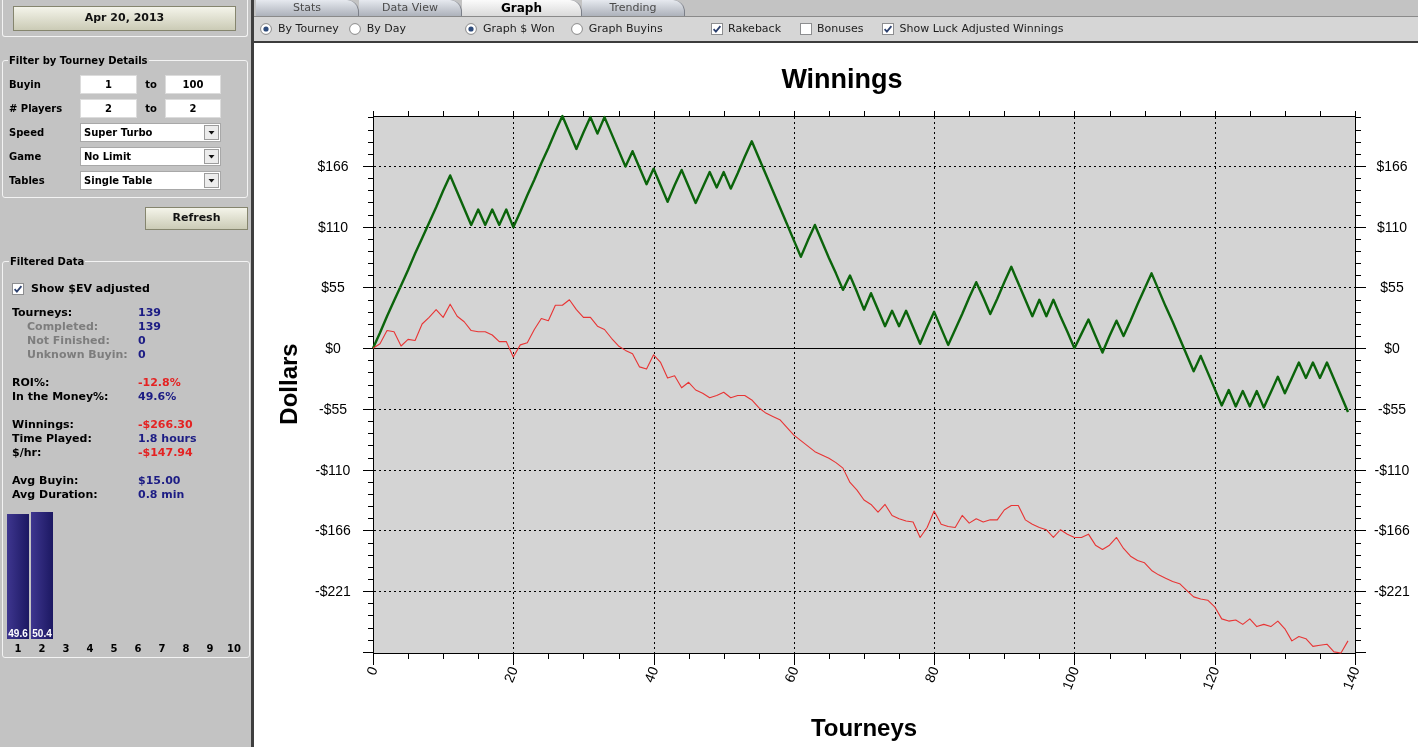 The height and width of the screenshot is (747, 1418). Describe the element at coordinates (36, 108) in the screenshot. I see `field-label: # Players` at that location.